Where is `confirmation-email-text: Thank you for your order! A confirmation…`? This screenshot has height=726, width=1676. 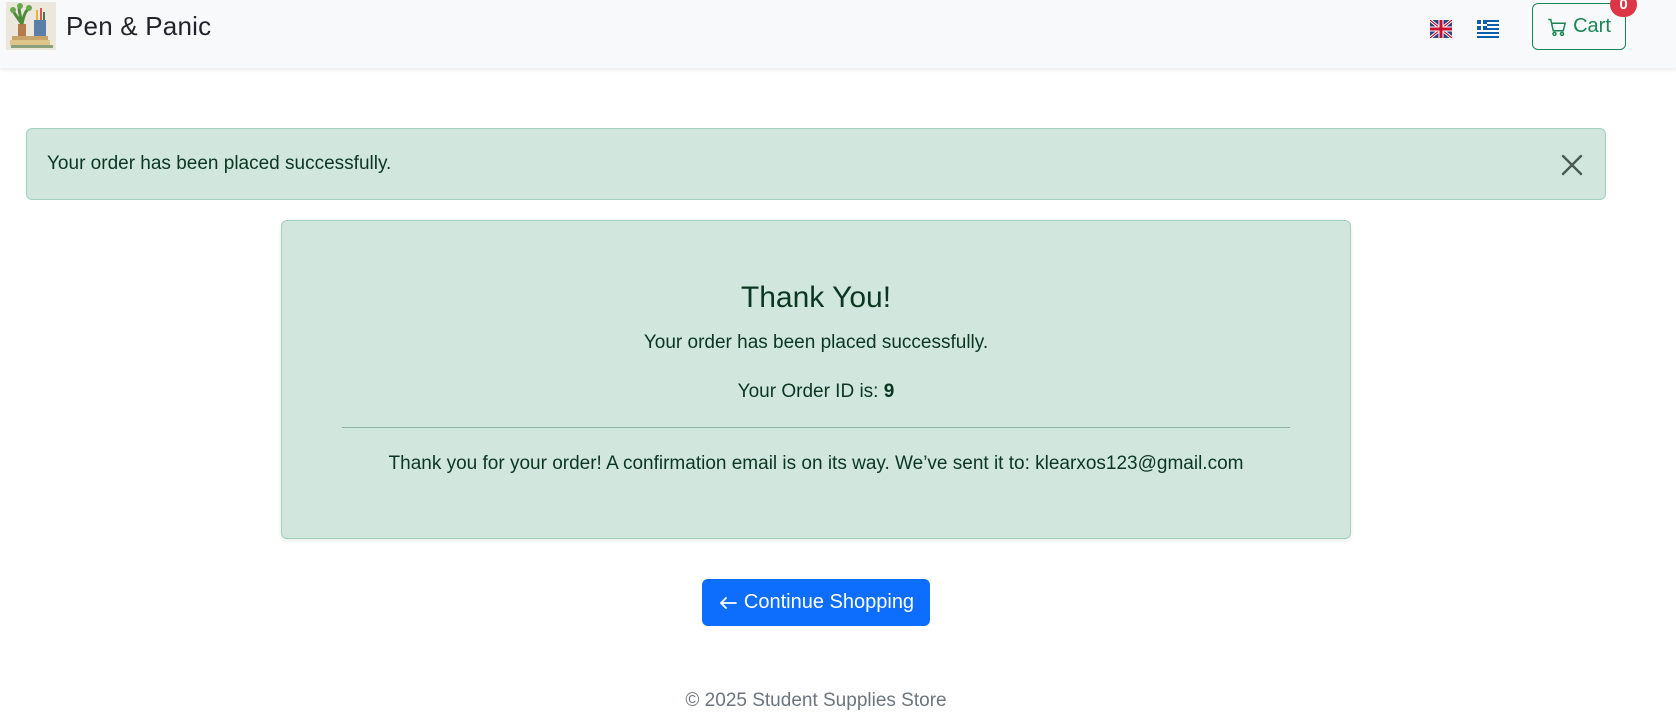 confirmation-email-text: Thank you for your order! A confirmation… is located at coordinates (816, 463).